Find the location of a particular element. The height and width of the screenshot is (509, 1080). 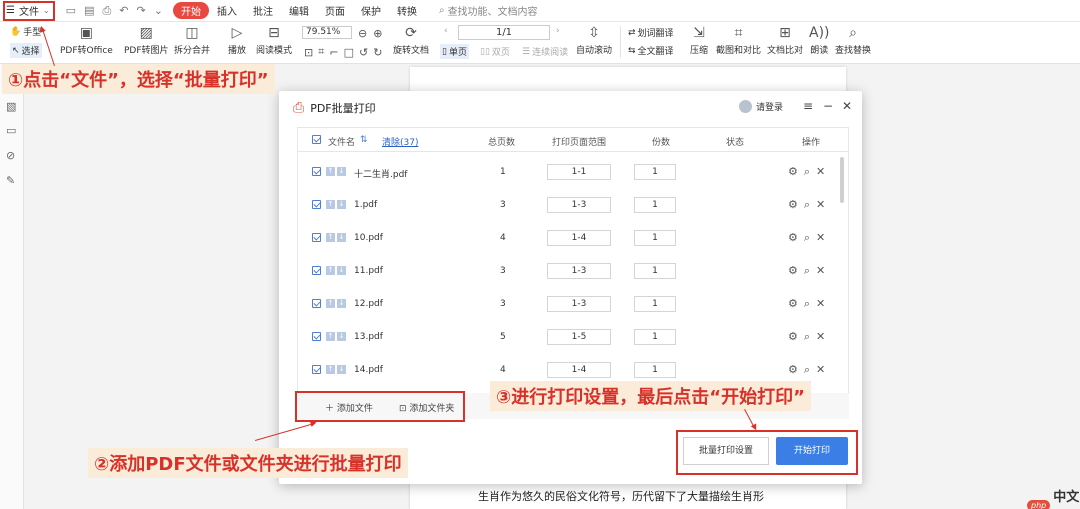

doc-compare-button: ⊞ 文档比对 is located at coordinates (785, 40).